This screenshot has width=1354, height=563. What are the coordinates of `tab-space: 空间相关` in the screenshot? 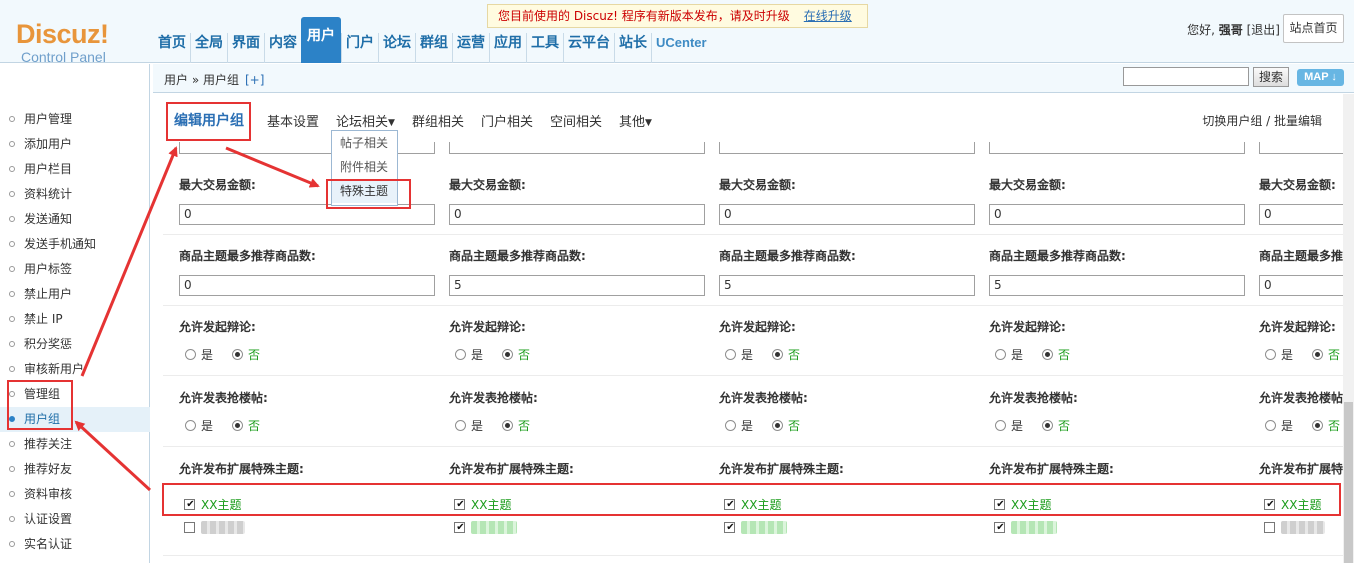 It's located at (576, 120).